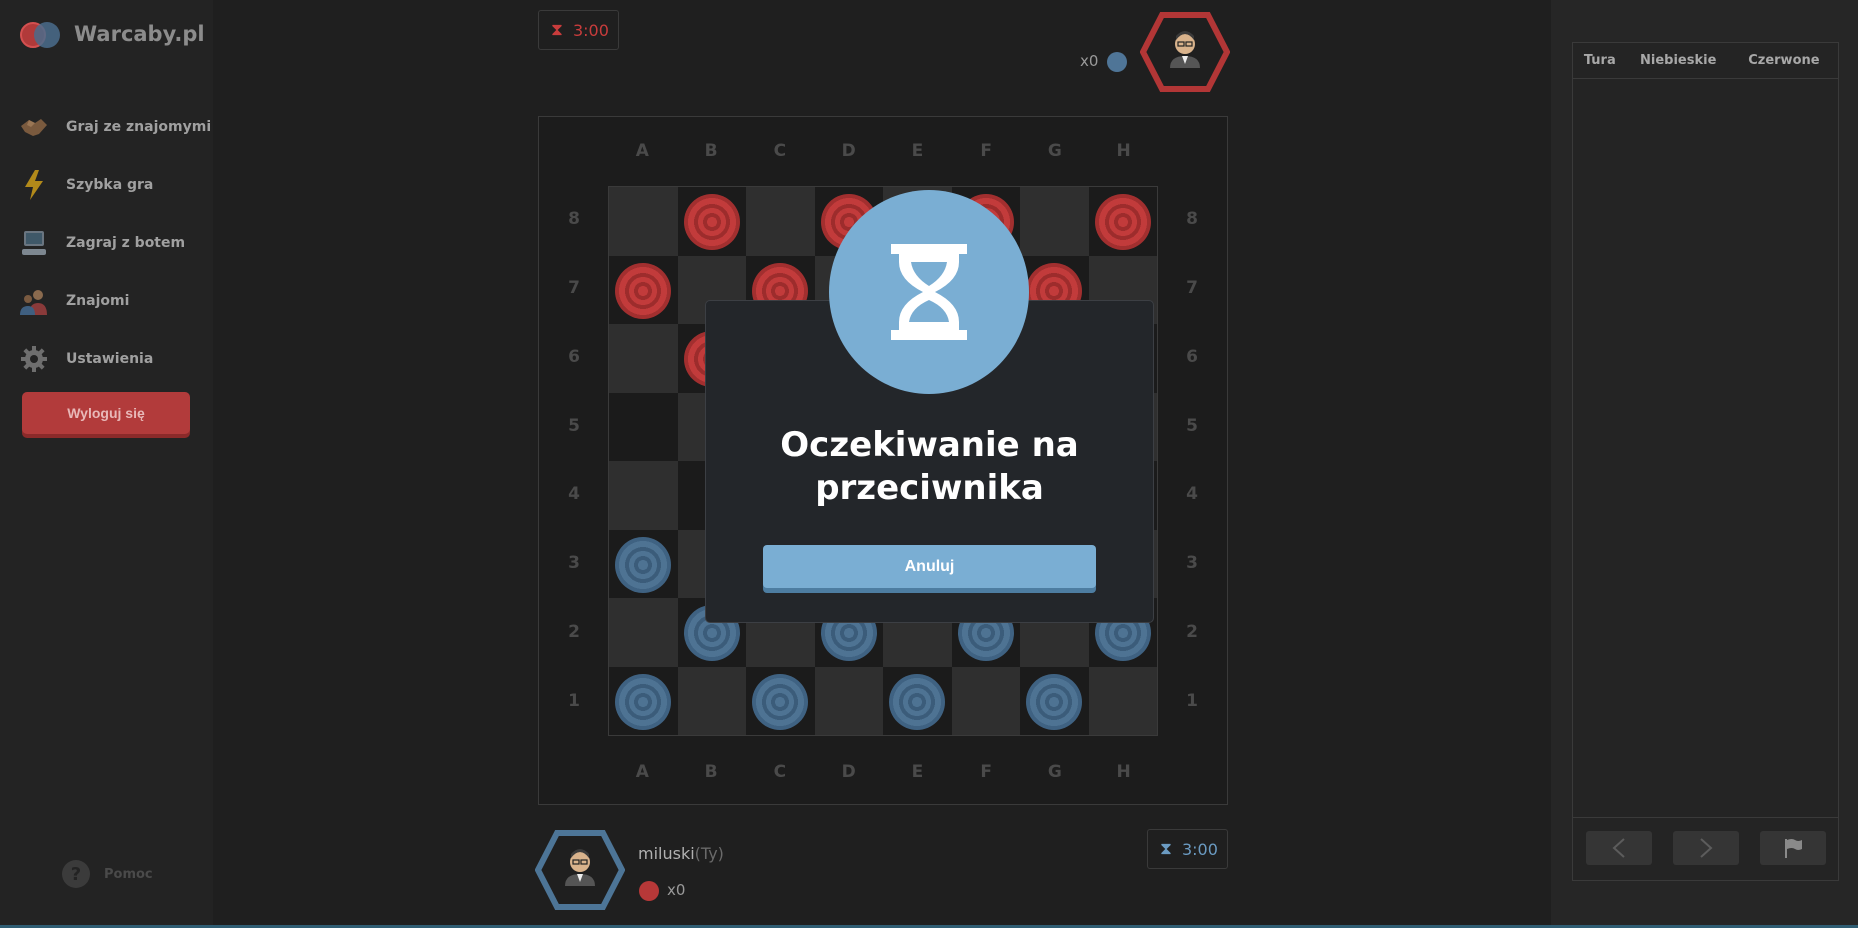  I want to click on player-piece-indicator, so click(649, 891).